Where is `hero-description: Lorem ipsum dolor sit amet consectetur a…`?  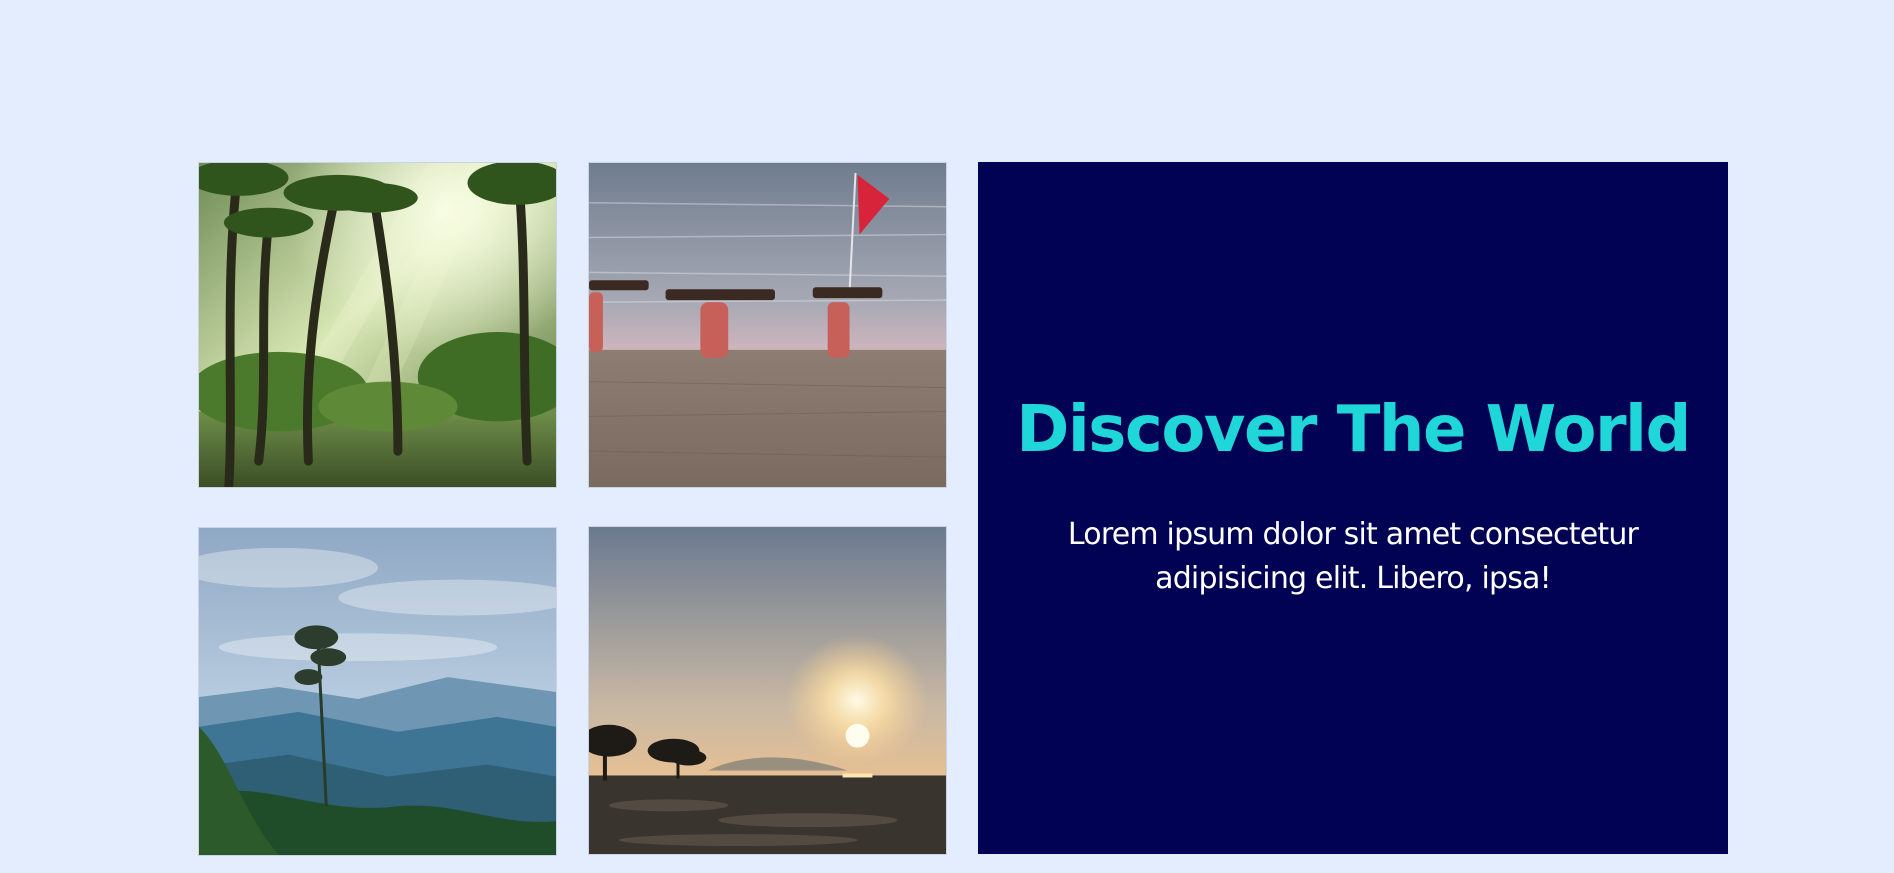 hero-description: Lorem ipsum dolor sit amet consectetur a… is located at coordinates (1353, 556).